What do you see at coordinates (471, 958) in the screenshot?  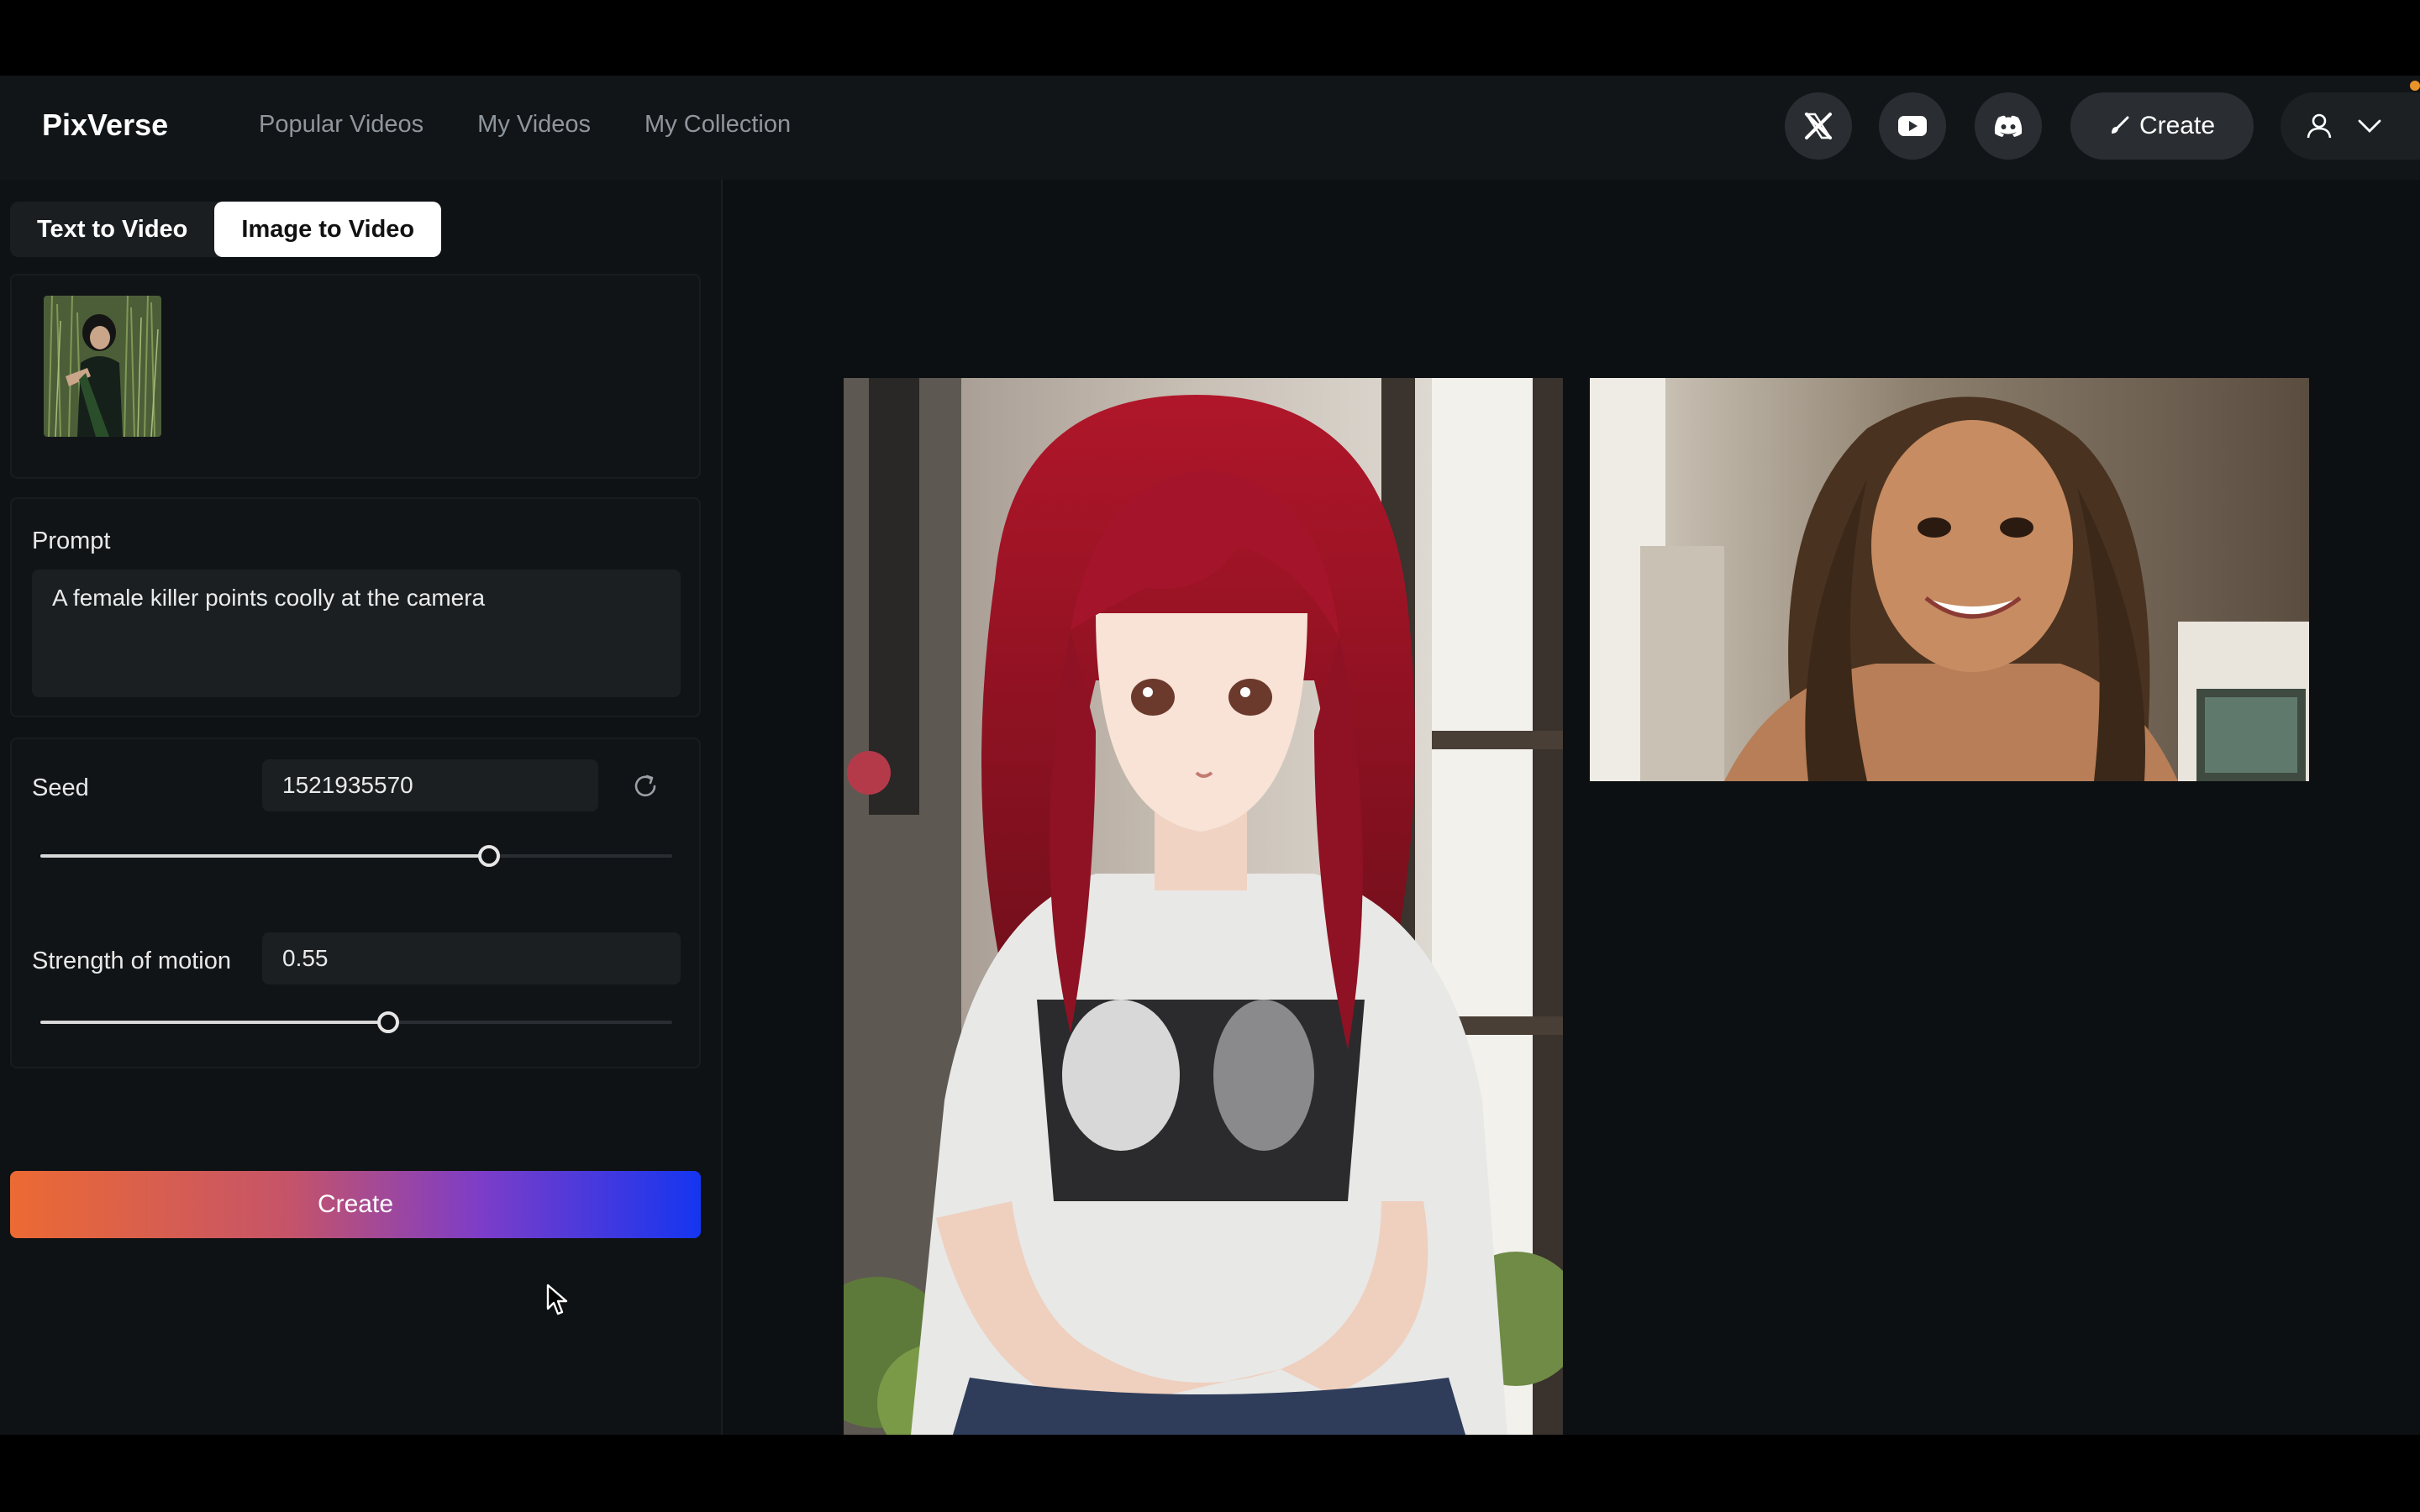 I see `motion-input: 0.55` at bounding box center [471, 958].